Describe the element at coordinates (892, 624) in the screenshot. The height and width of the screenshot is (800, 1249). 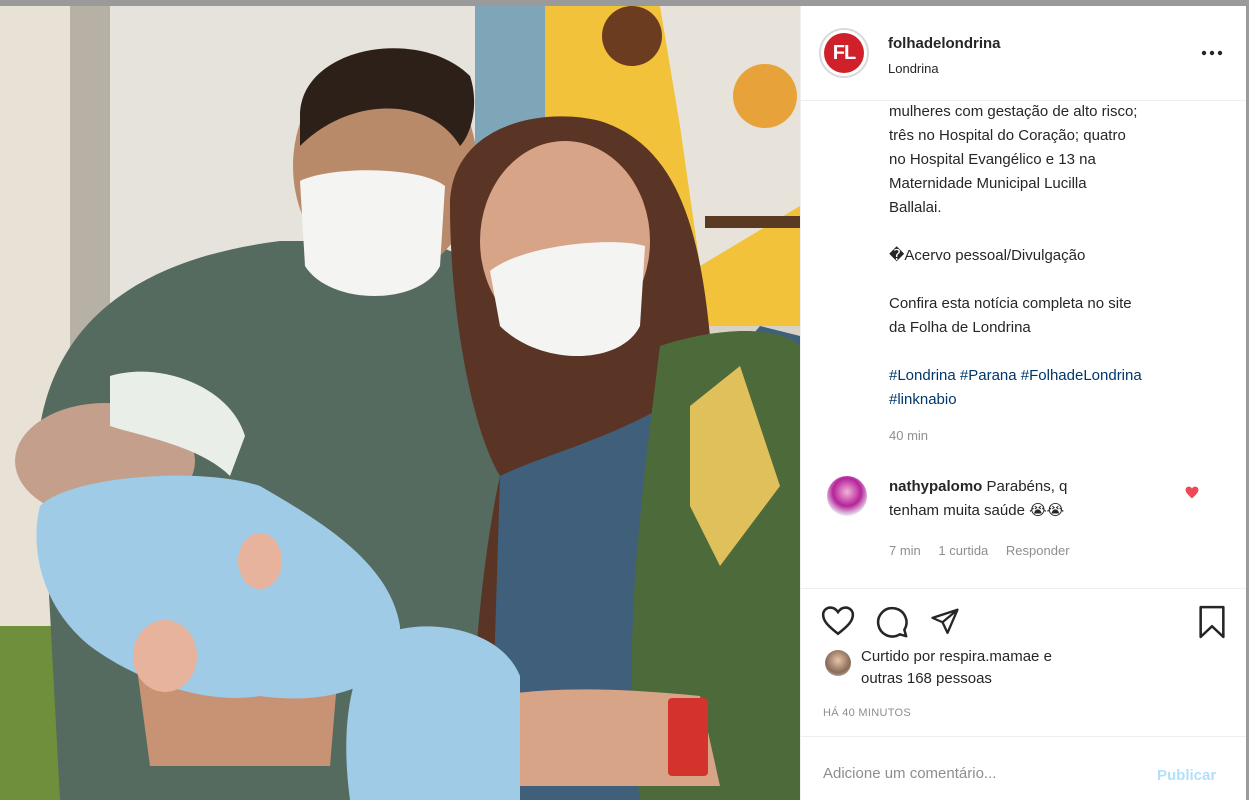
I see `comment-icon` at that location.